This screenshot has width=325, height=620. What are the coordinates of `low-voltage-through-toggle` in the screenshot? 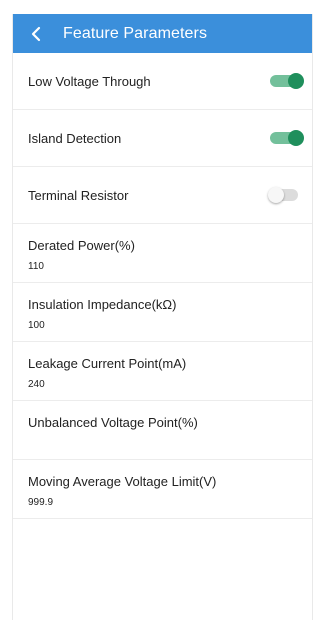 It's located at (287, 81).